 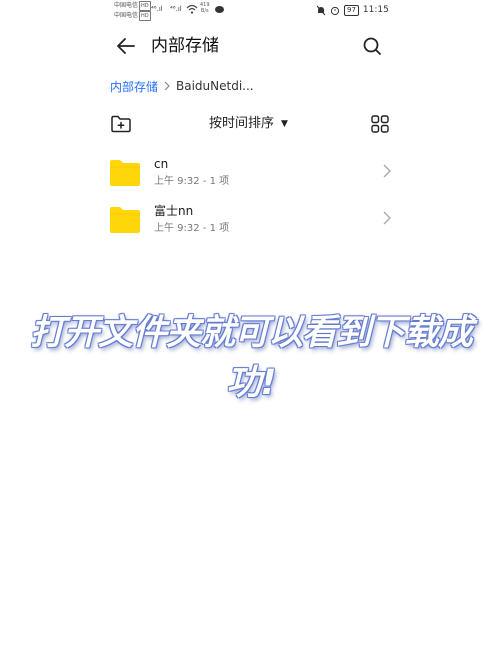 I want to click on carrier-2-label: 中国电信, so click(x=126, y=15).